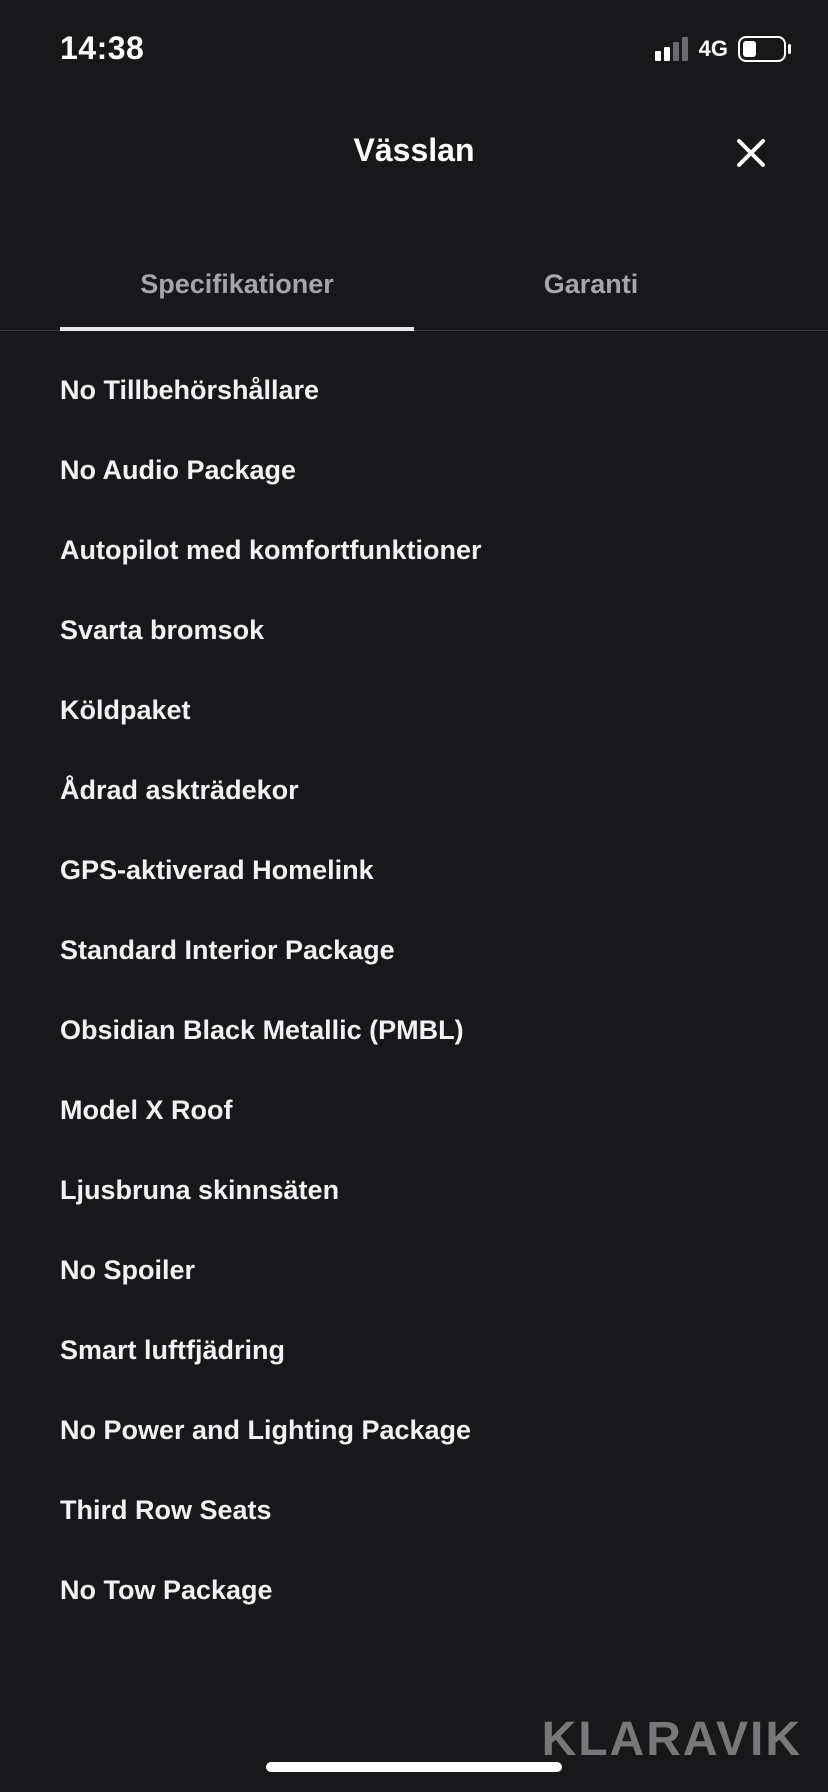 This screenshot has width=828, height=1792. What do you see at coordinates (162, 629) in the screenshot?
I see `list-item: Svarta bromsok` at bounding box center [162, 629].